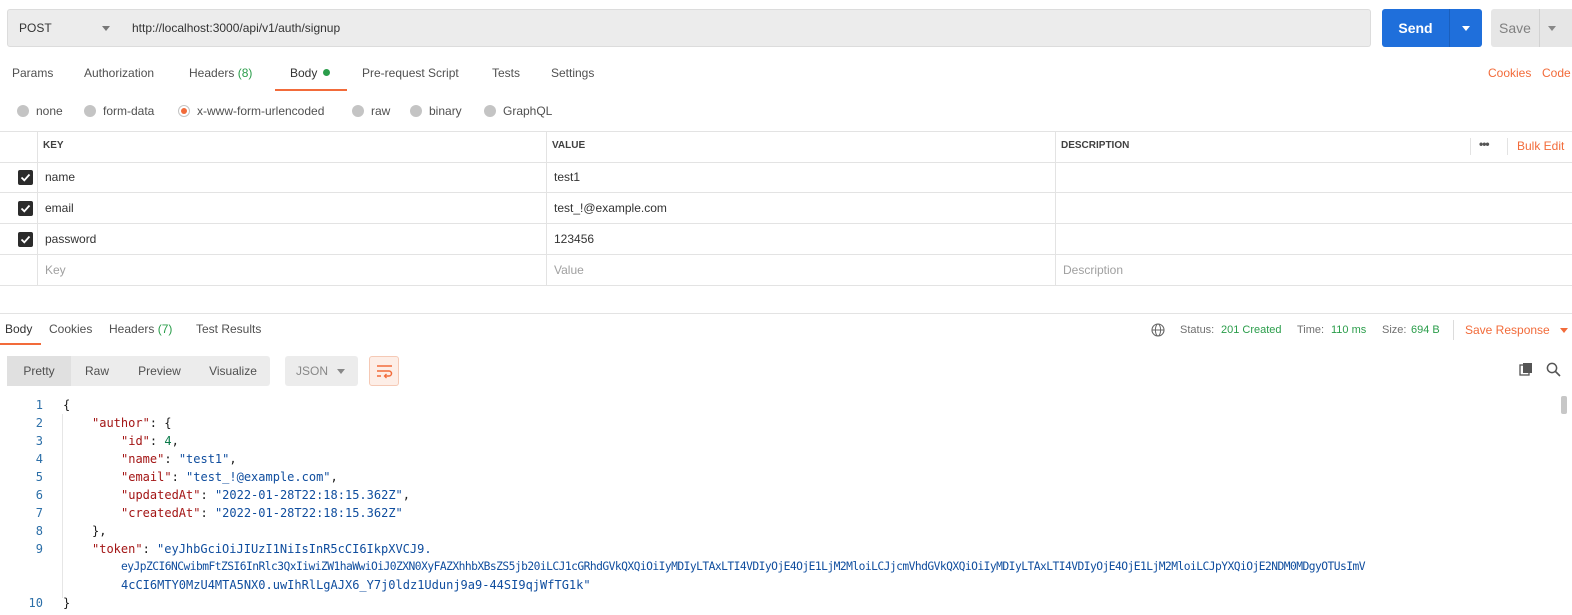 Image resolution: width=1572 pixels, height=615 pixels. What do you see at coordinates (1540, 146) in the screenshot?
I see `bulk-edit-link: Bulk Edit` at bounding box center [1540, 146].